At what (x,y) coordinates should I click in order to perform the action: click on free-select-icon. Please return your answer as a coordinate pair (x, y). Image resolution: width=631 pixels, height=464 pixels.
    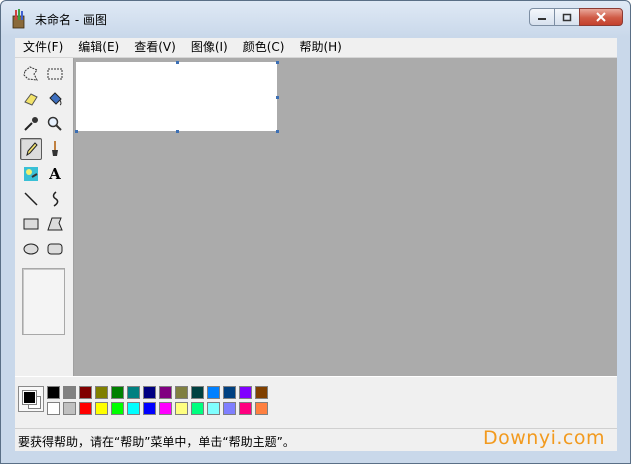
    Looking at the image, I should click on (30, 73).